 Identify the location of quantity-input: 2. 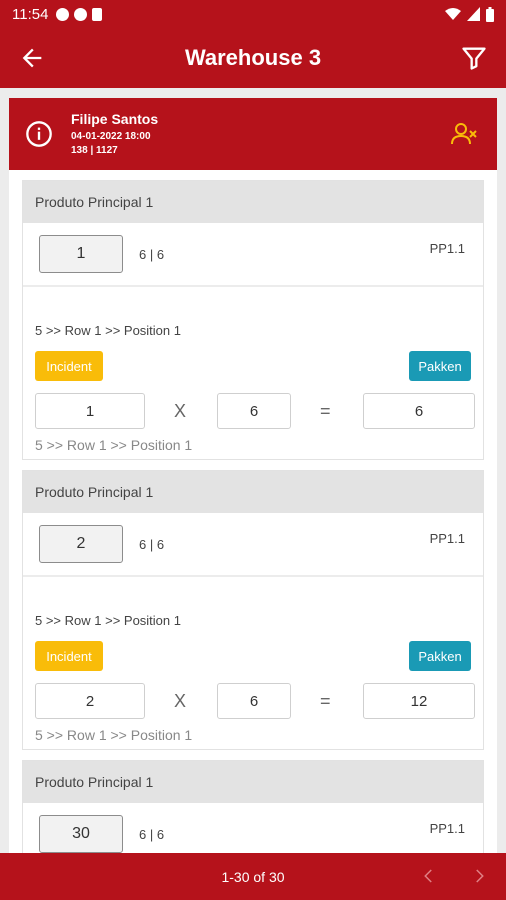
(81, 544).